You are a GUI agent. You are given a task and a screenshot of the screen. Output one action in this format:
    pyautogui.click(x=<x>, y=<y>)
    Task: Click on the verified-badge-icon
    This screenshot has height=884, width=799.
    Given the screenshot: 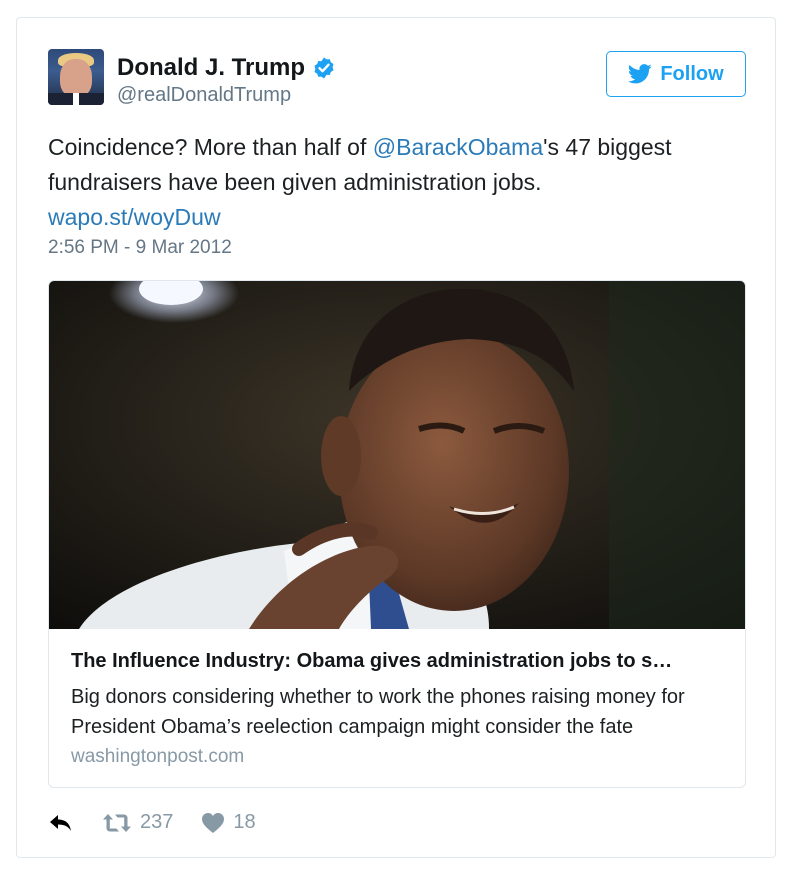 What is the action you would take?
    pyautogui.click(x=324, y=68)
    